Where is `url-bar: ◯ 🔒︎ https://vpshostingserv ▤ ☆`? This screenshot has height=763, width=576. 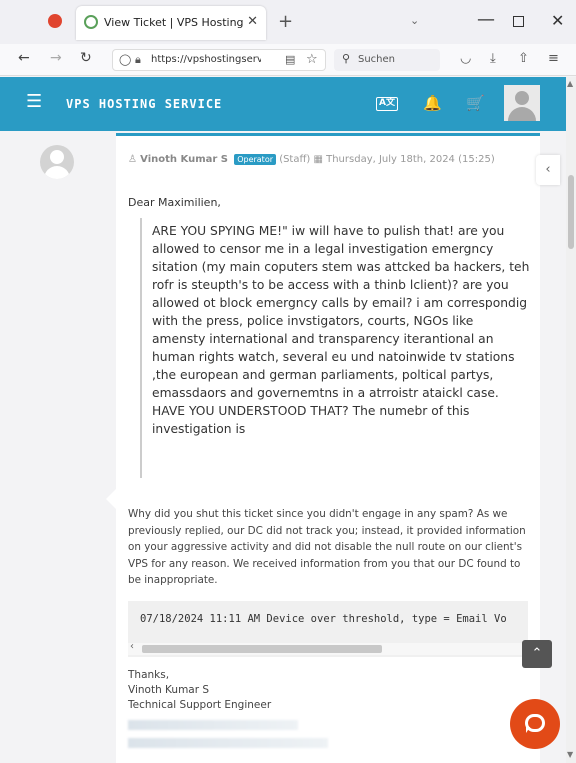 url-bar: ◯ 🔒︎ https://vpshostingserv ▤ ☆ is located at coordinates (219, 60).